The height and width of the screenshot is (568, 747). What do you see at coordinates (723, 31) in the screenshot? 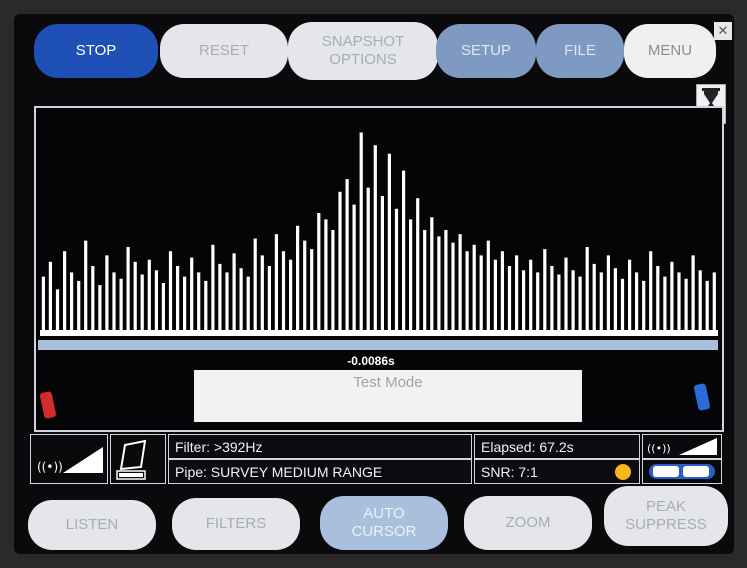
I see `close-icon: ✕` at bounding box center [723, 31].